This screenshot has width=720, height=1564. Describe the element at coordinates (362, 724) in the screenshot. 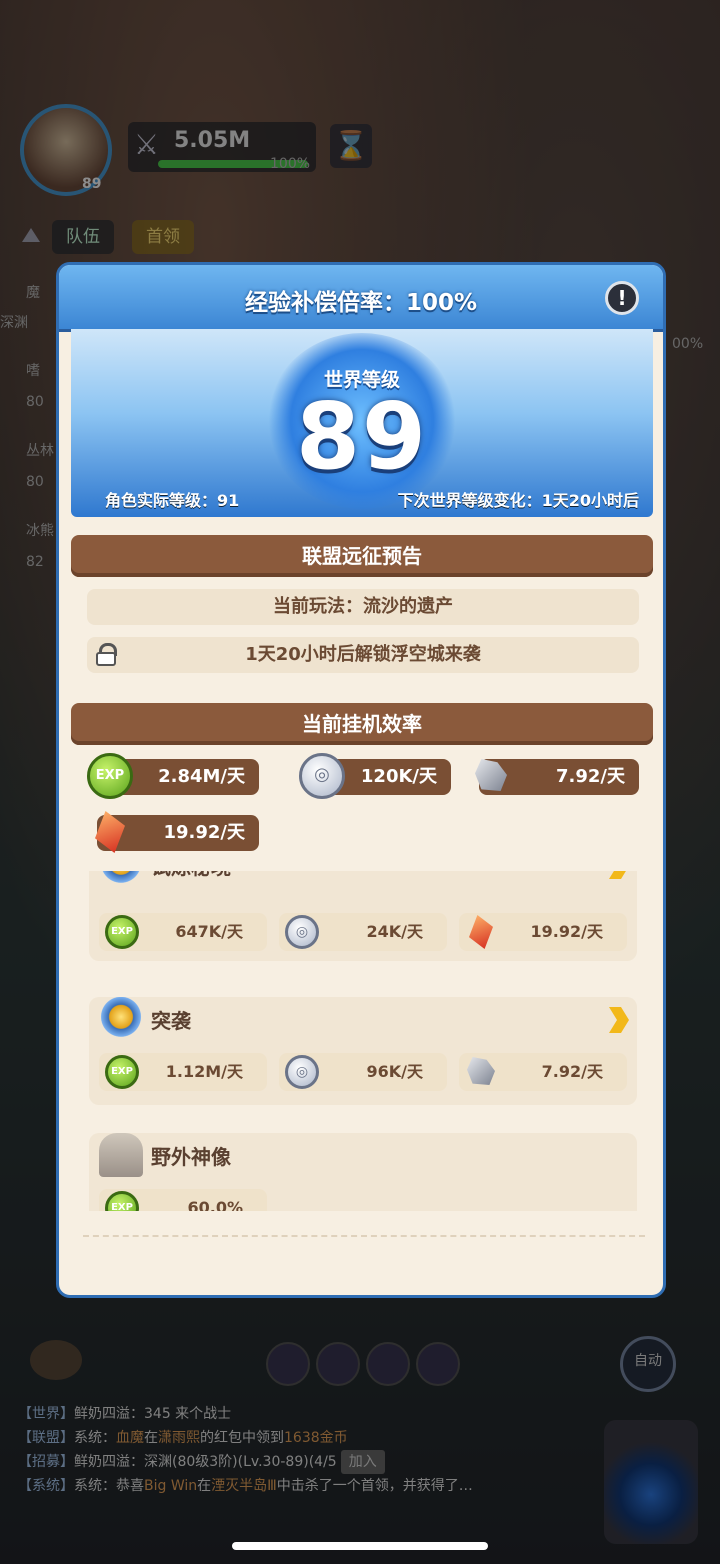

I see `efficiency-header: 当前挂机效率` at that location.